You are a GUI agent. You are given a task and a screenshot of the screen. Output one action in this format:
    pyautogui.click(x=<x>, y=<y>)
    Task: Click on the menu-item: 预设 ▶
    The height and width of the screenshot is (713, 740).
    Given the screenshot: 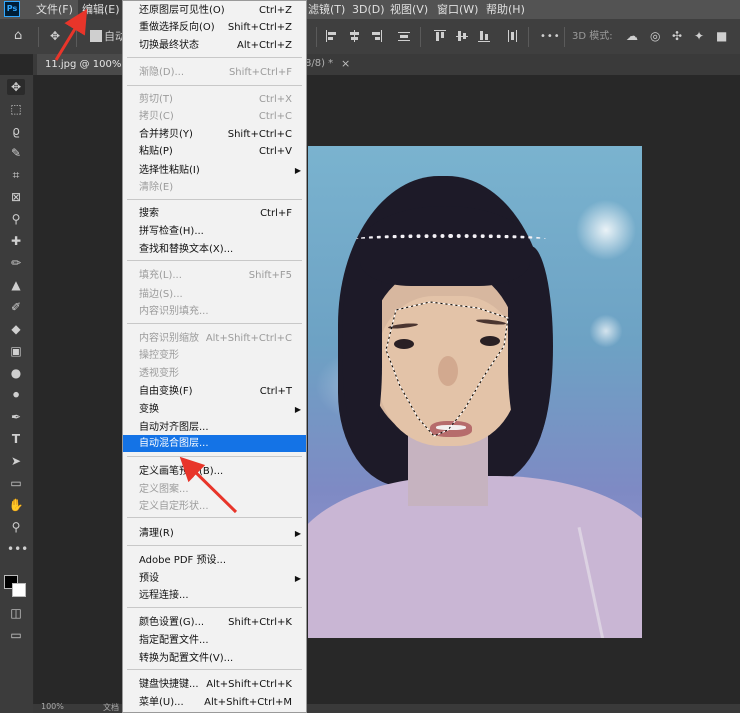 What is the action you would take?
    pyautogui.click(x=214, y=578)
    